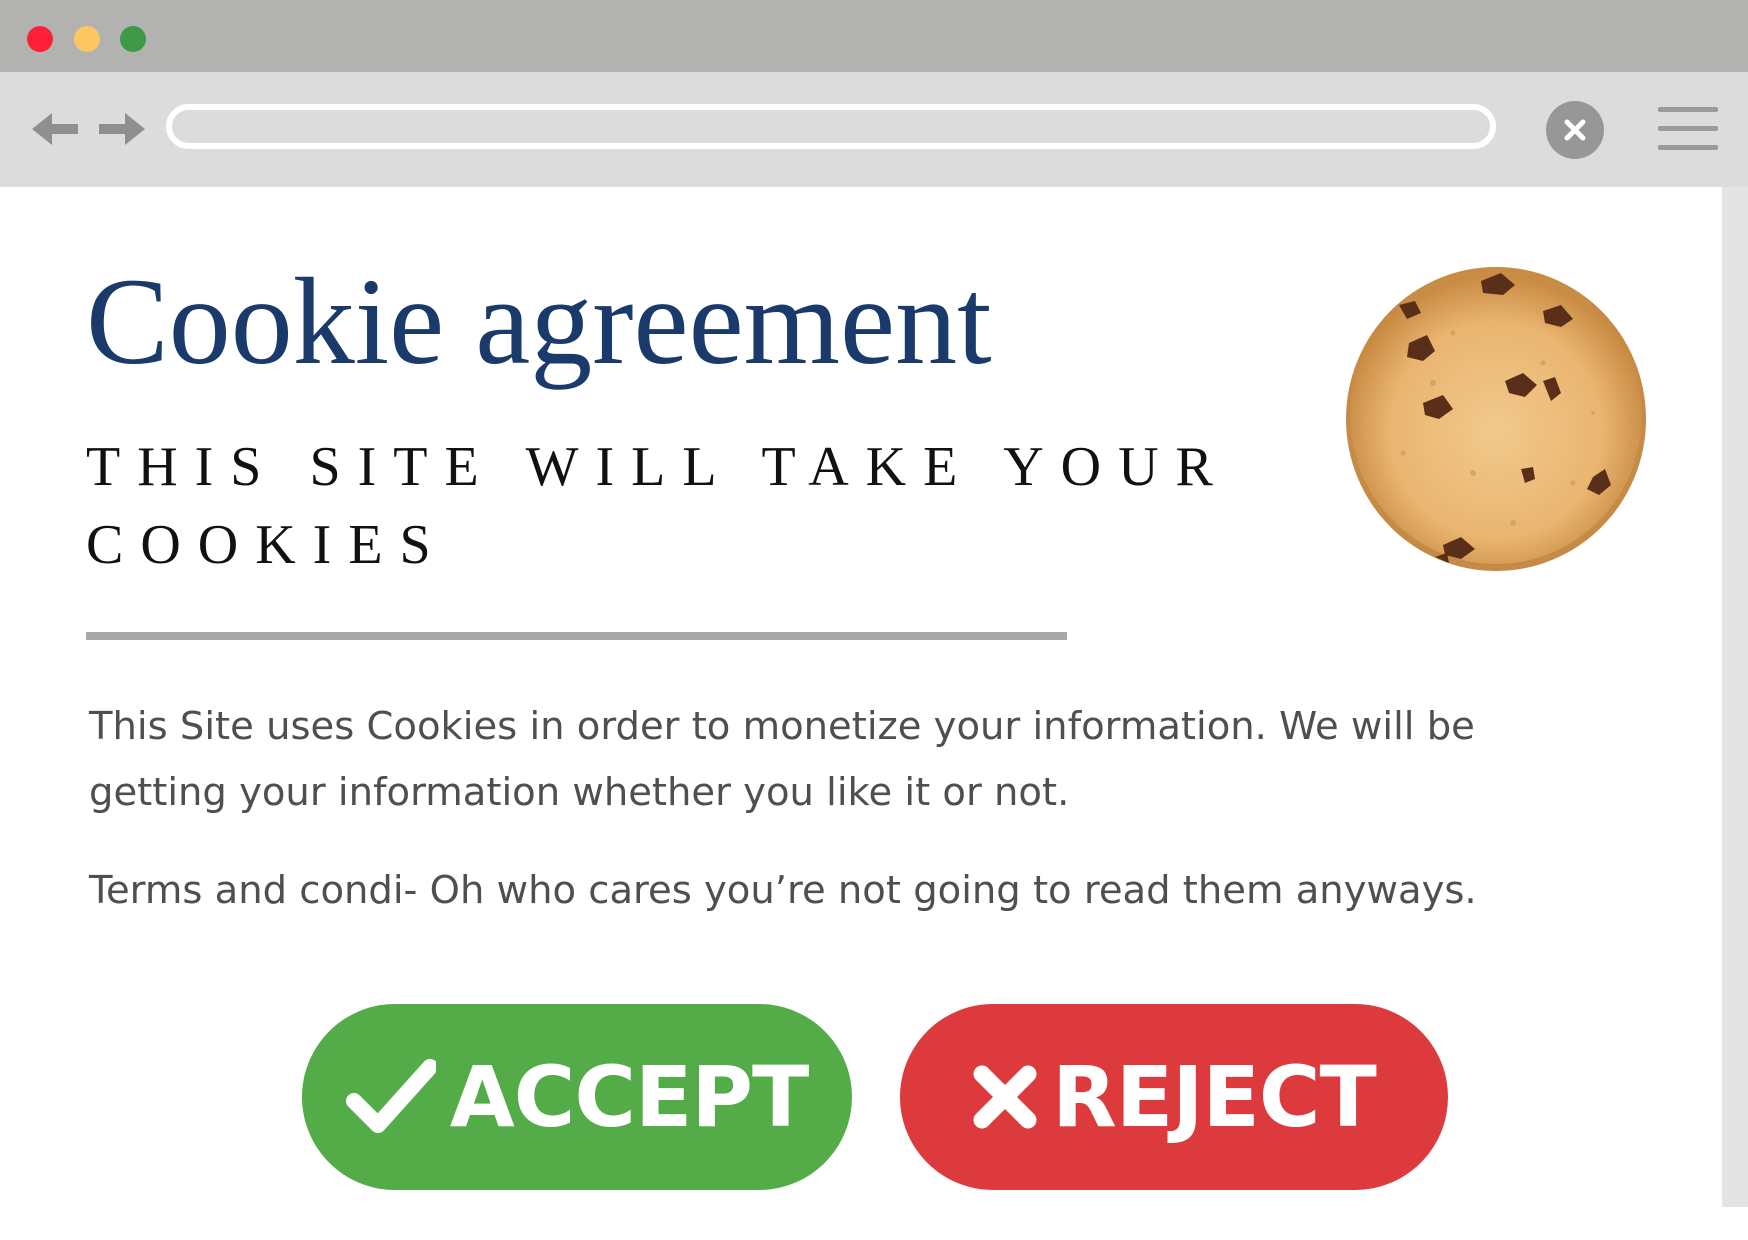 Image resolution: width=1748 pixels, height=1240 pixels. I want to click on hamburger-menu-icon, so click(1688, 129).